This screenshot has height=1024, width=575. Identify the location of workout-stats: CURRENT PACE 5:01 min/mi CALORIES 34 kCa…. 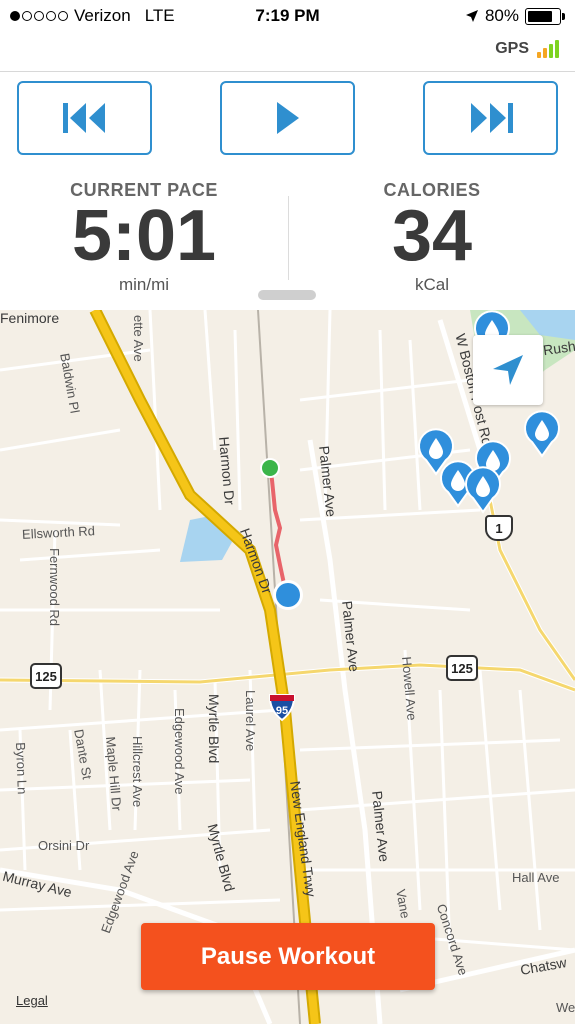
(287, 235).